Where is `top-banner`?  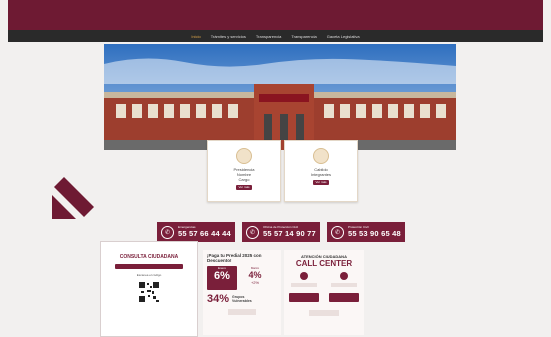 top-banner is located at coordinates (275, 15).